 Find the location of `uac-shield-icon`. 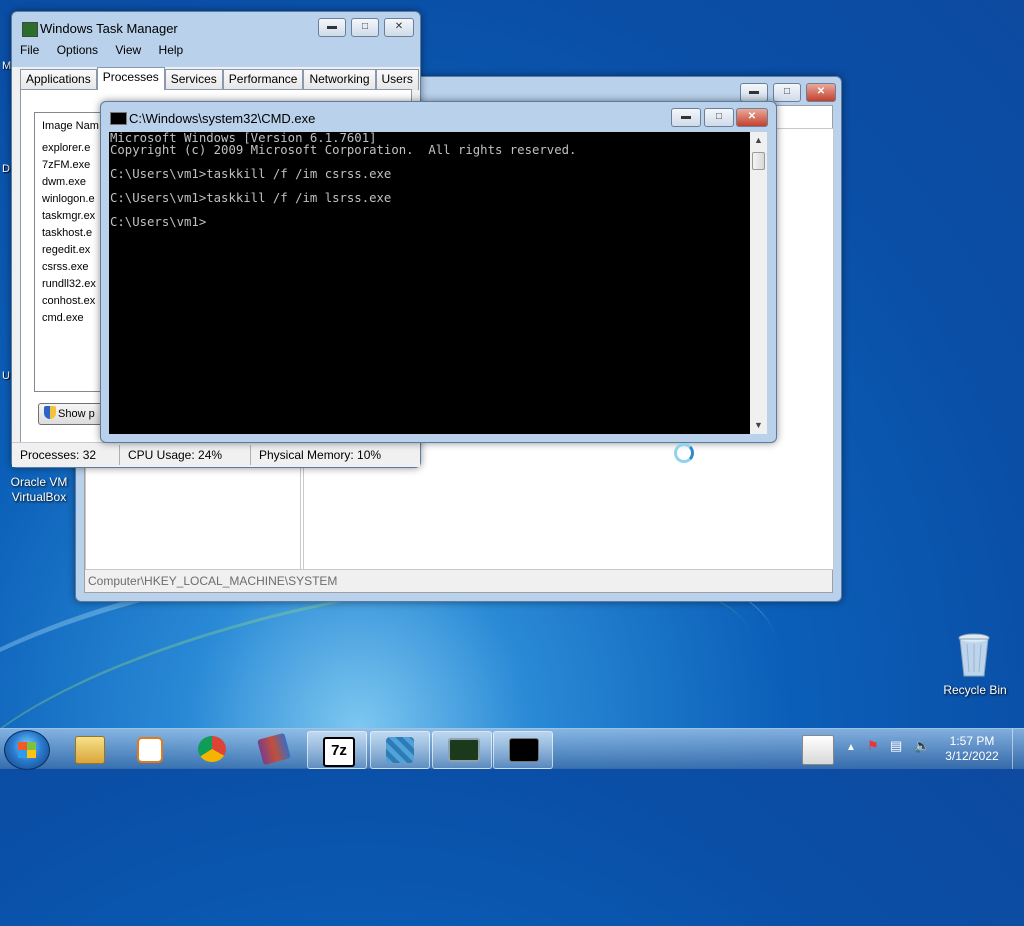

uac-shield-icon is located at coordinates (50, 412).